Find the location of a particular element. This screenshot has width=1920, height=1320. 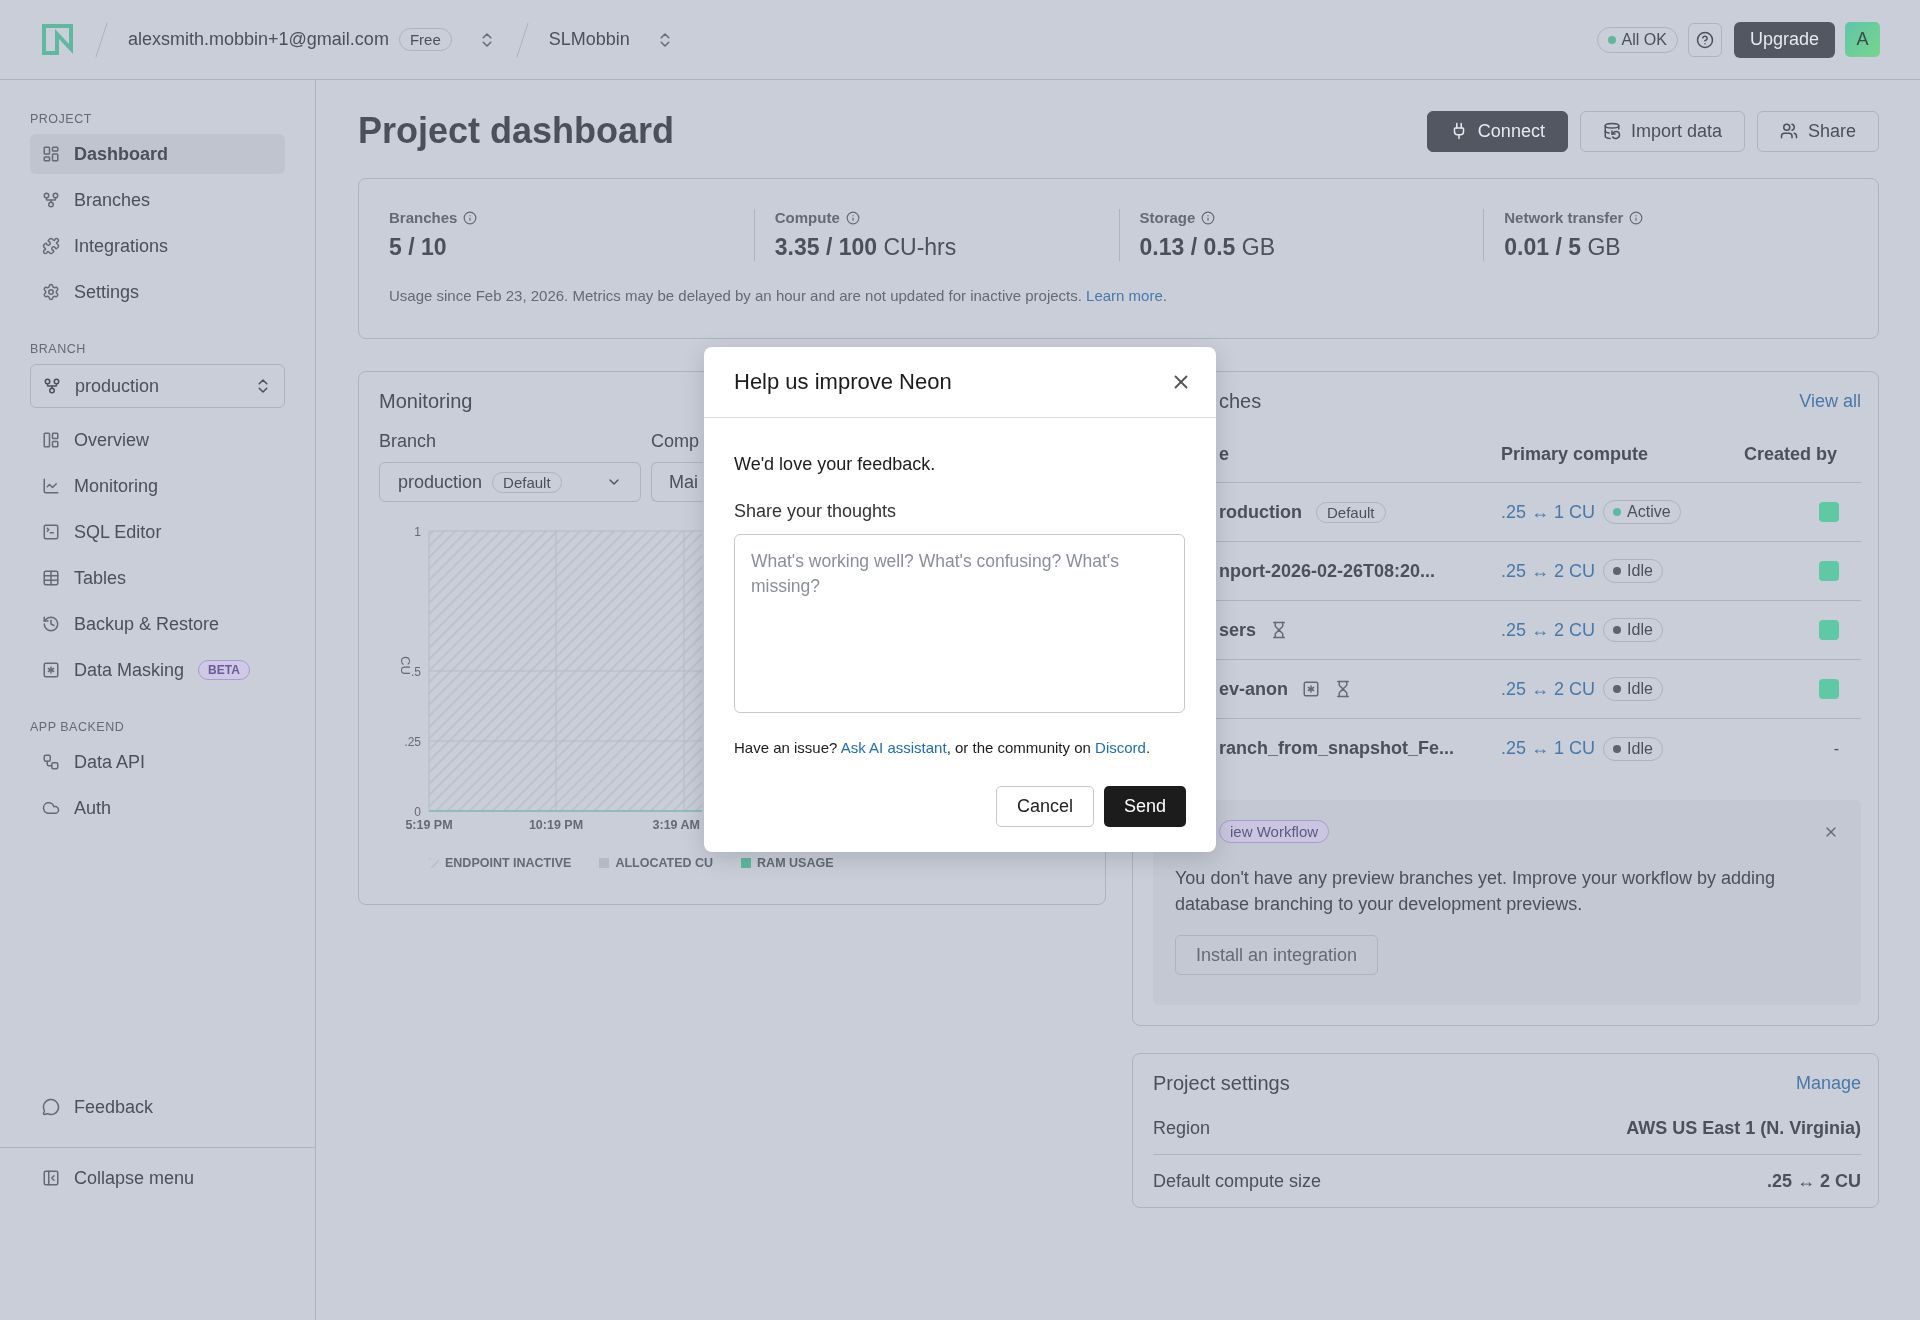

view-all-link: View all is located at coordinates (1830, 401).